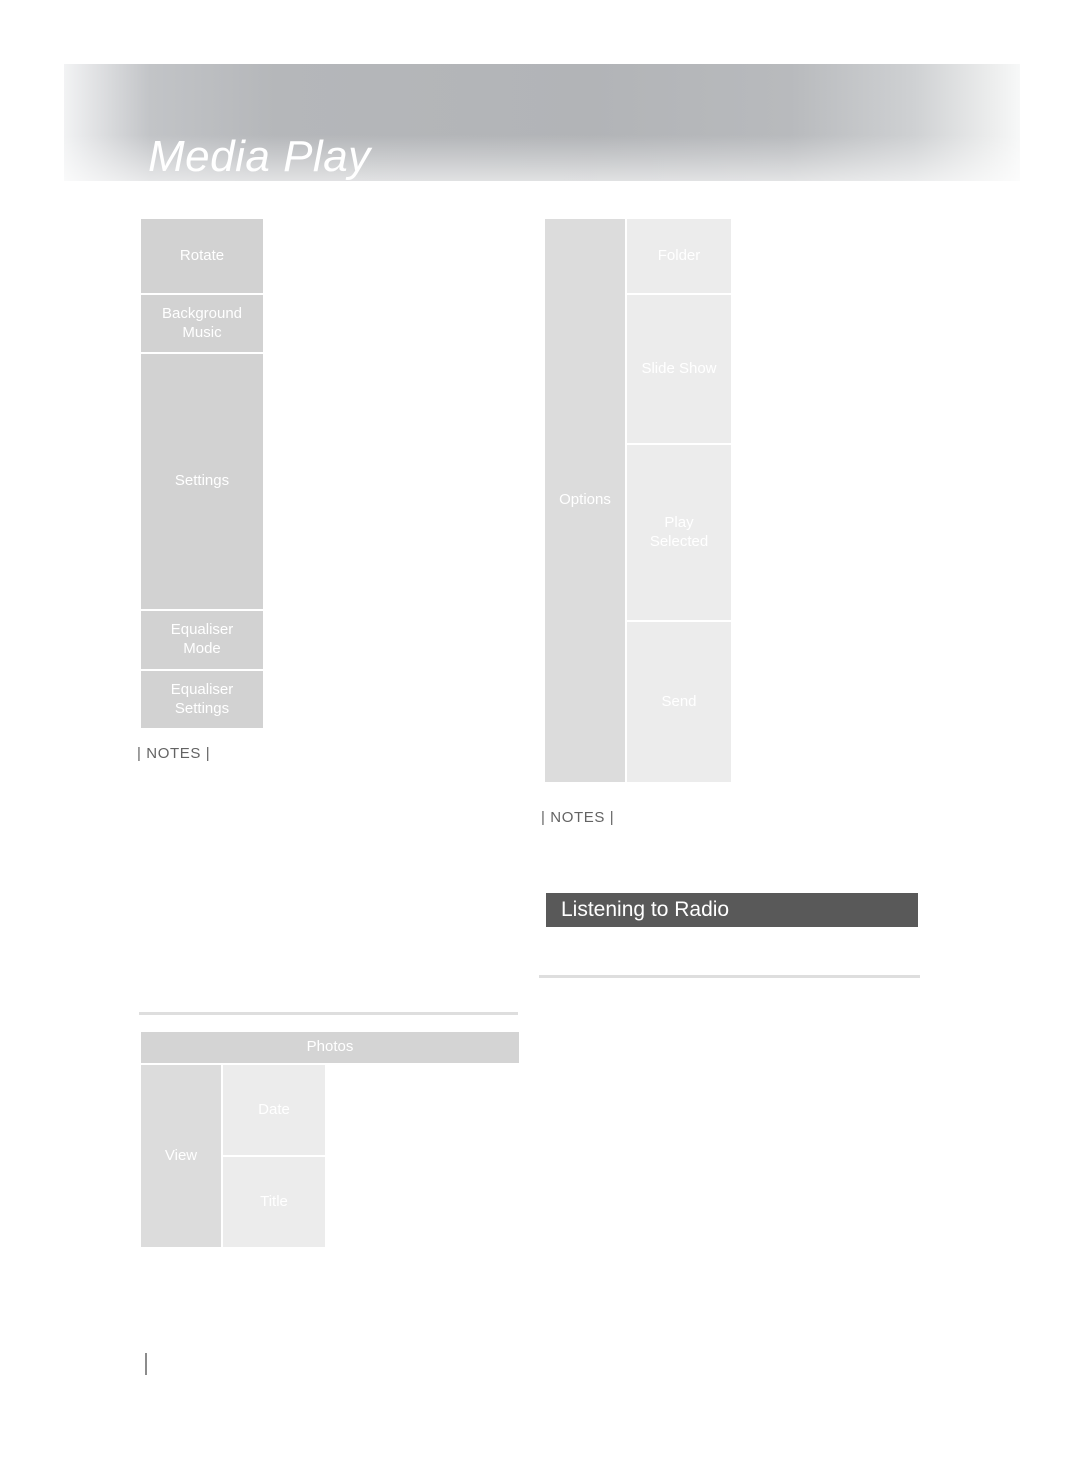 This screenshot has width=1080, height=1479. I want to click on cell-title: Title, so click(274, 1202).